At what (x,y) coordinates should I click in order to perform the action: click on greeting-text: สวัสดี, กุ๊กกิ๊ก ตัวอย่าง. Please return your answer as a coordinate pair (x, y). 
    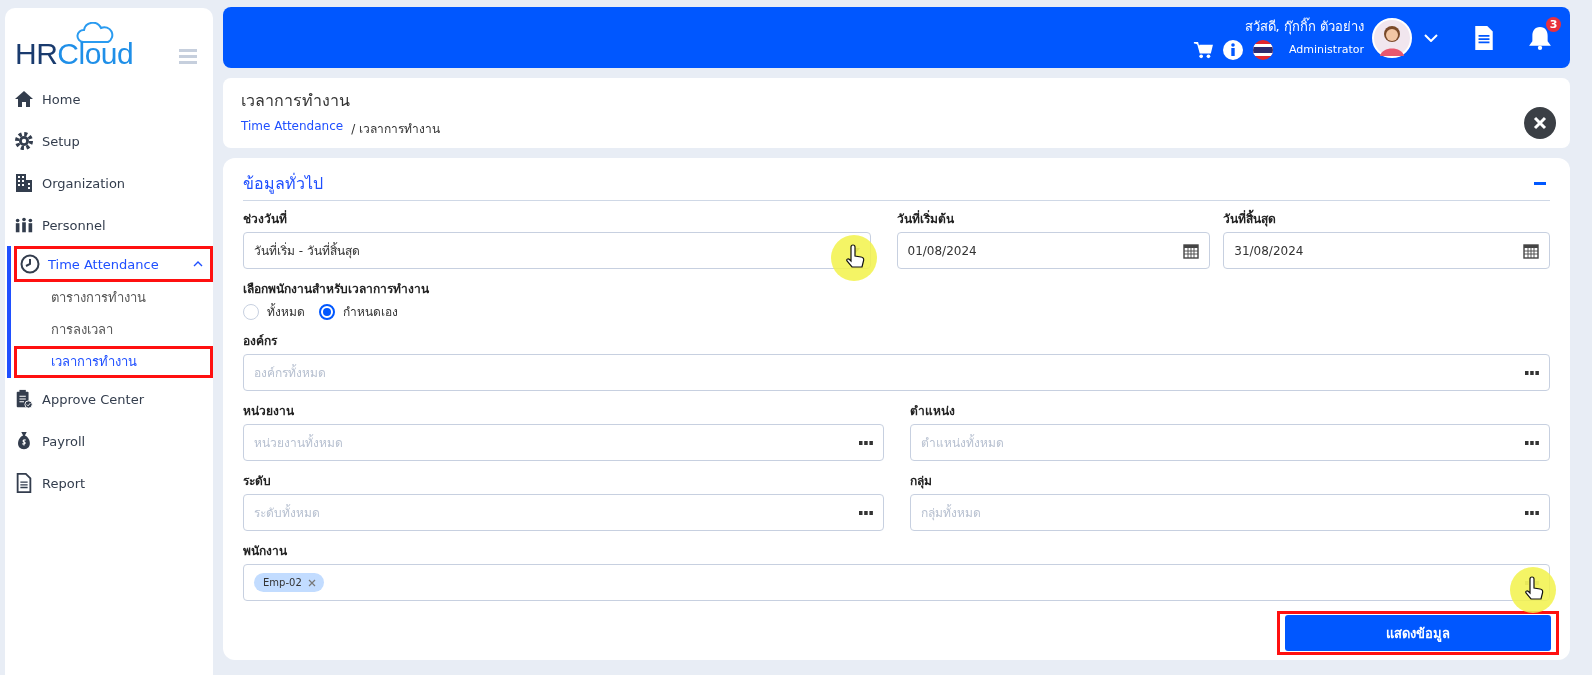
    Looking at the image, I should click on (1304, 26).